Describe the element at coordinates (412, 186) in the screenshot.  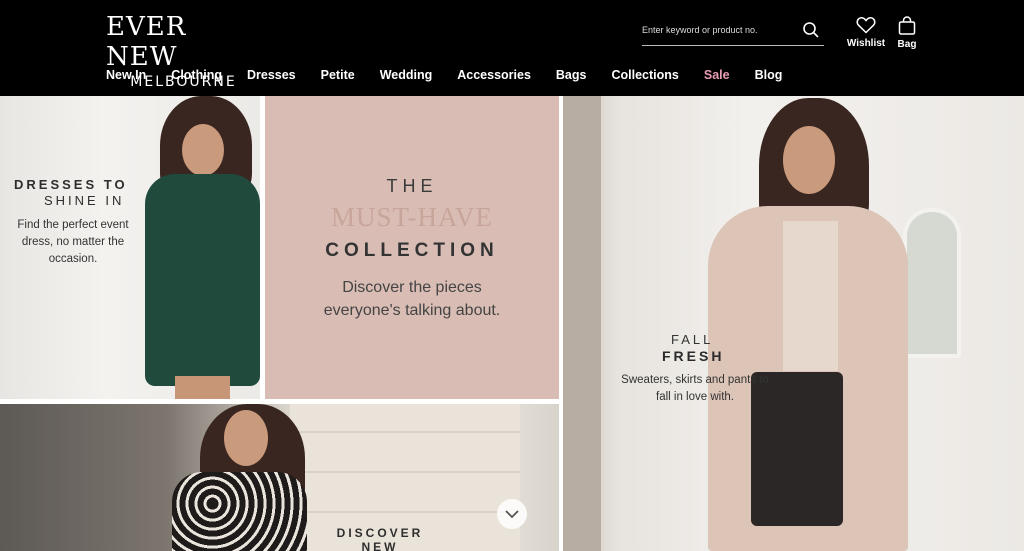
I see `must-have-the: THE` at that location.